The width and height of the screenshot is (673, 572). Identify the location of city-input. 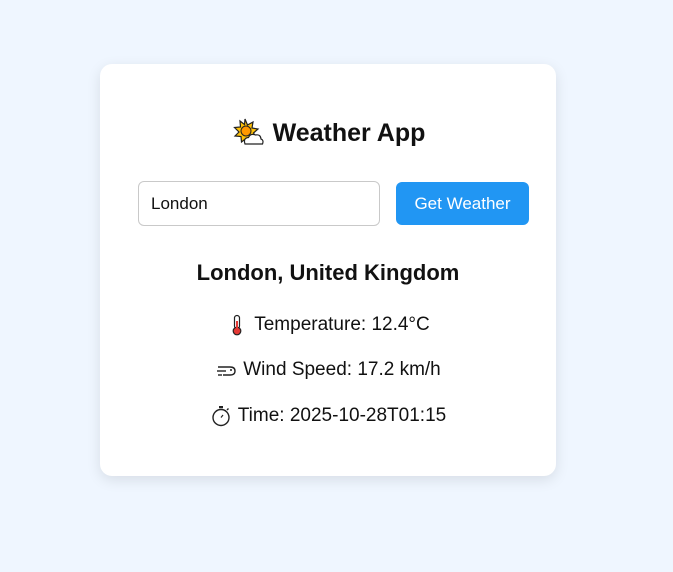
(259, 203).